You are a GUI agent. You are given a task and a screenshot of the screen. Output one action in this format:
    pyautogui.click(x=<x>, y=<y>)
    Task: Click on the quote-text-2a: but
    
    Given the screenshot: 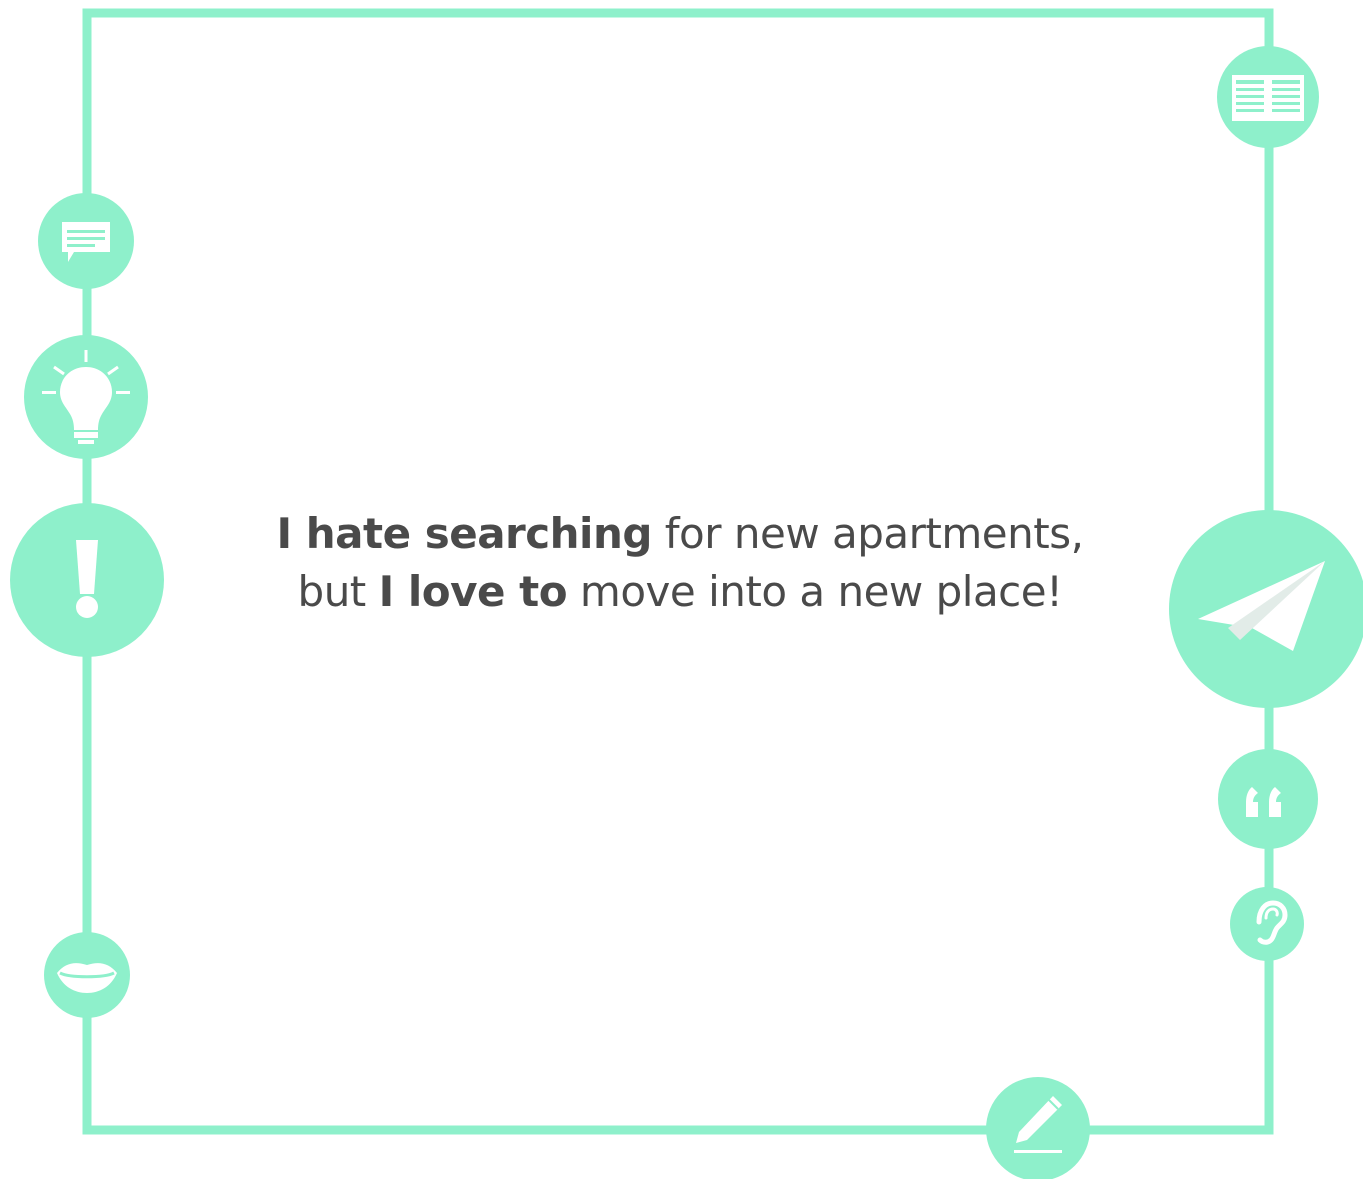 What is the action you would take?
    pyautogui.click(x=338, y=591)
    